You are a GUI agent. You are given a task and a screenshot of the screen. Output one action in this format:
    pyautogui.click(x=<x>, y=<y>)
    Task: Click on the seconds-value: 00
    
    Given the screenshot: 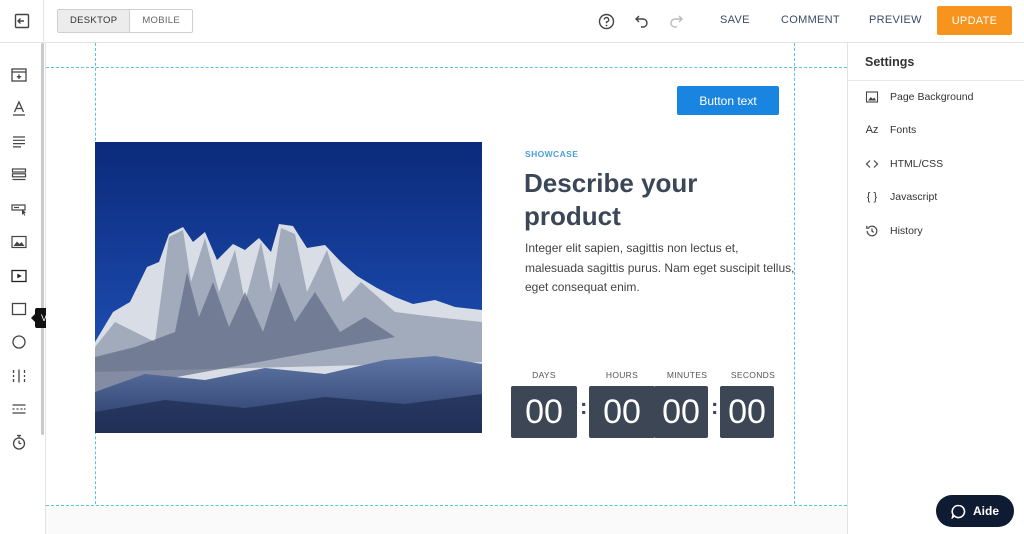 What is the action you would take?
    pyautogui.click(x=747, y=412)
    